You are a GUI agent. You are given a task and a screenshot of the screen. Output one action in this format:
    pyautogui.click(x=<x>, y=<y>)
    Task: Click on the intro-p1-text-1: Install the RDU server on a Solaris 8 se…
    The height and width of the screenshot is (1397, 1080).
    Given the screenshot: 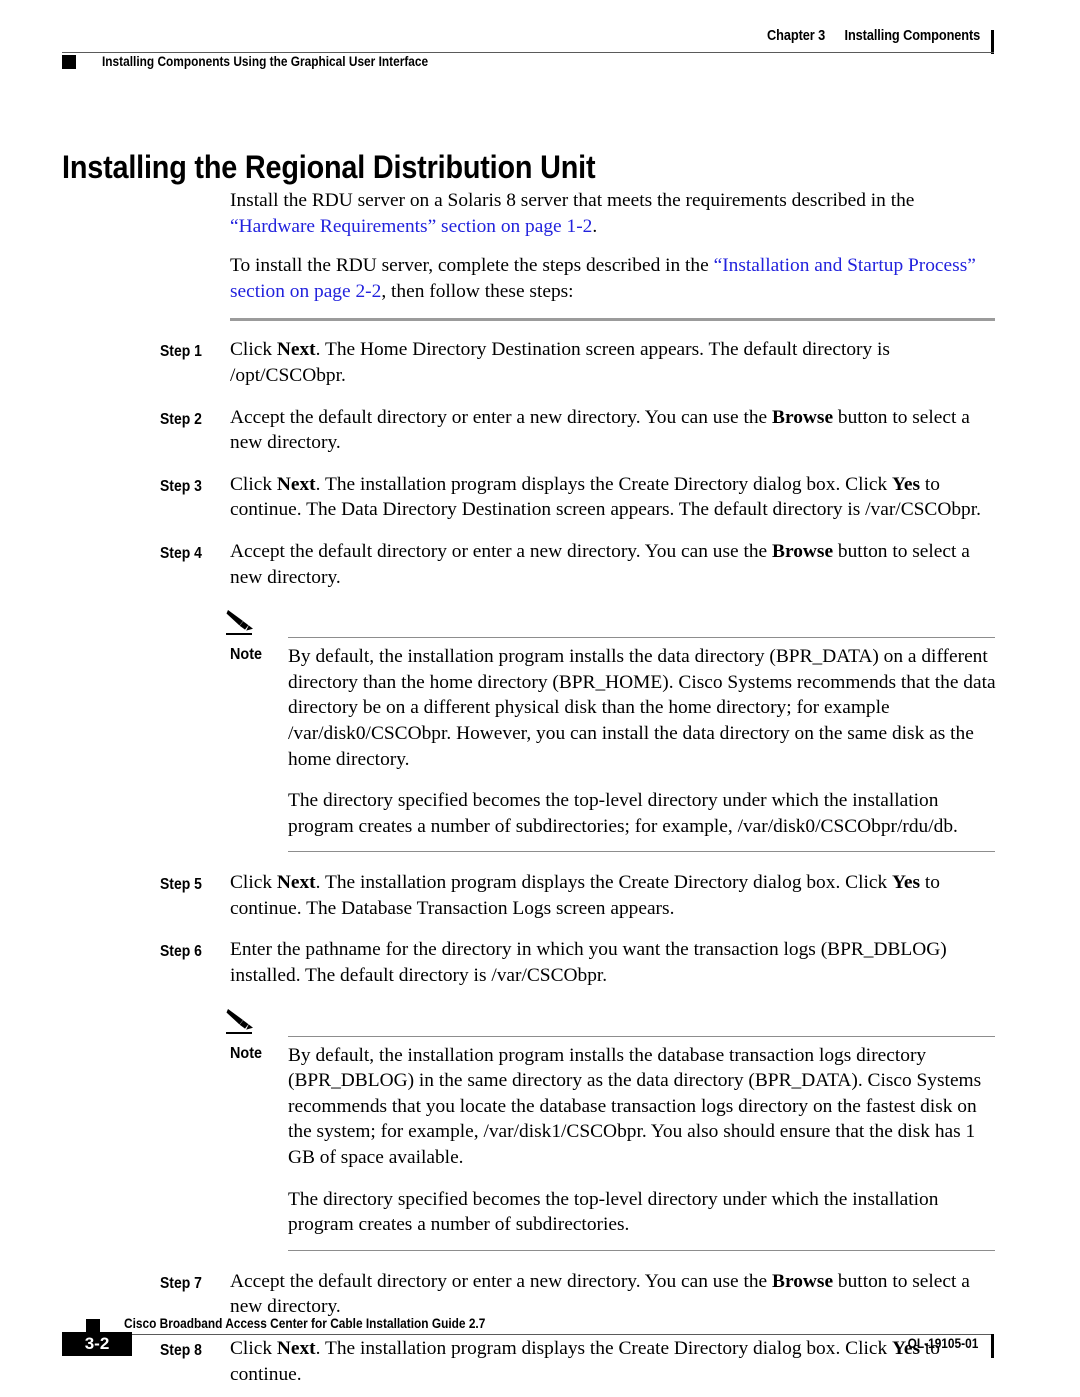 What is the action you would take?
    pyautogui.click(x=572, y=200)
    